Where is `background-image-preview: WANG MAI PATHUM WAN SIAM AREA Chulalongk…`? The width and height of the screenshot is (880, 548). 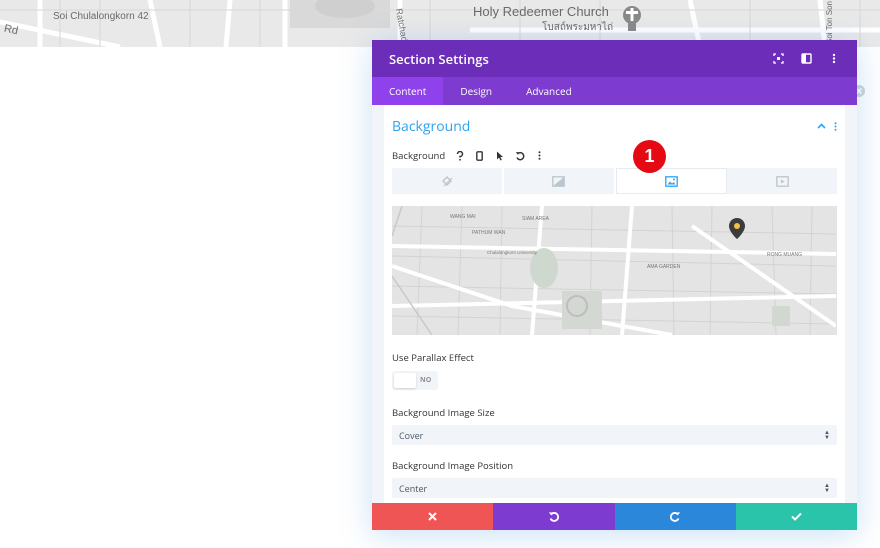 background-image-preview: WANG MAI PATHUM WAN SIAM AREA Chulalongk… is located at coordinates (614, 270).